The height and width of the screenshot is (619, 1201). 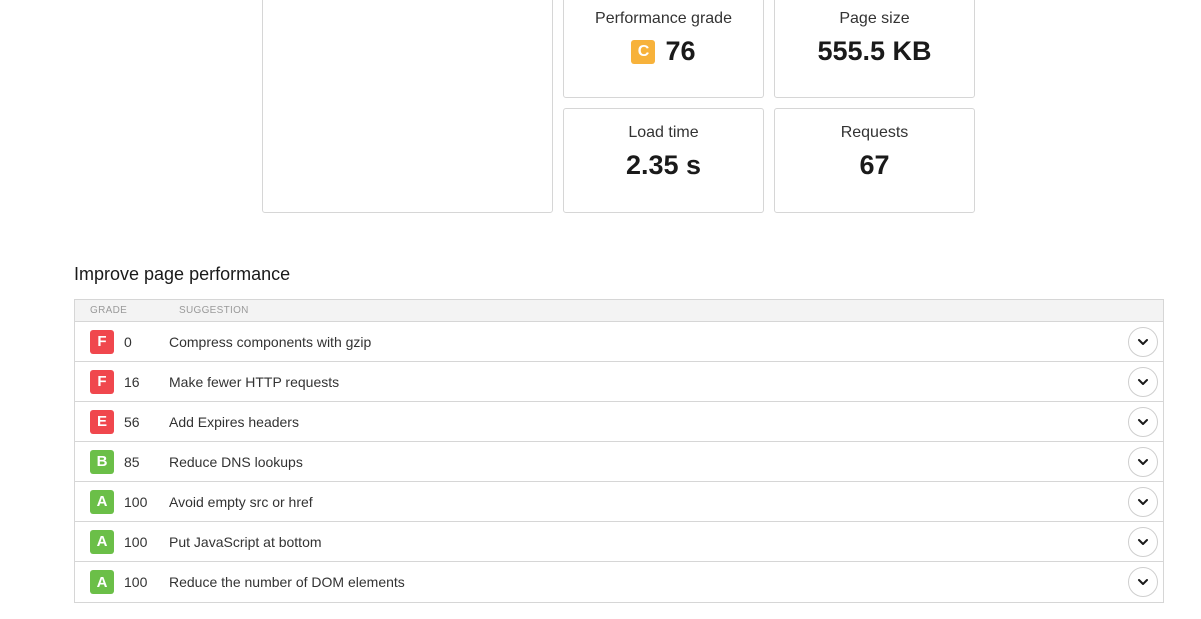 I want to click on table-row: F 16 Make fewer HTTP requests, so click(x=619, y=382).